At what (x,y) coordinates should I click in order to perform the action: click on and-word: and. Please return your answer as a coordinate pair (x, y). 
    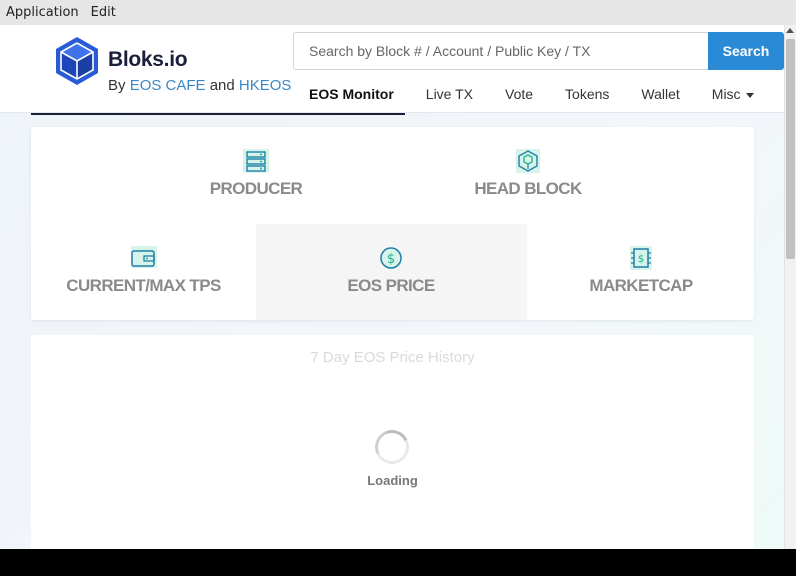
    Looking at the image, I should click on (222, 85).